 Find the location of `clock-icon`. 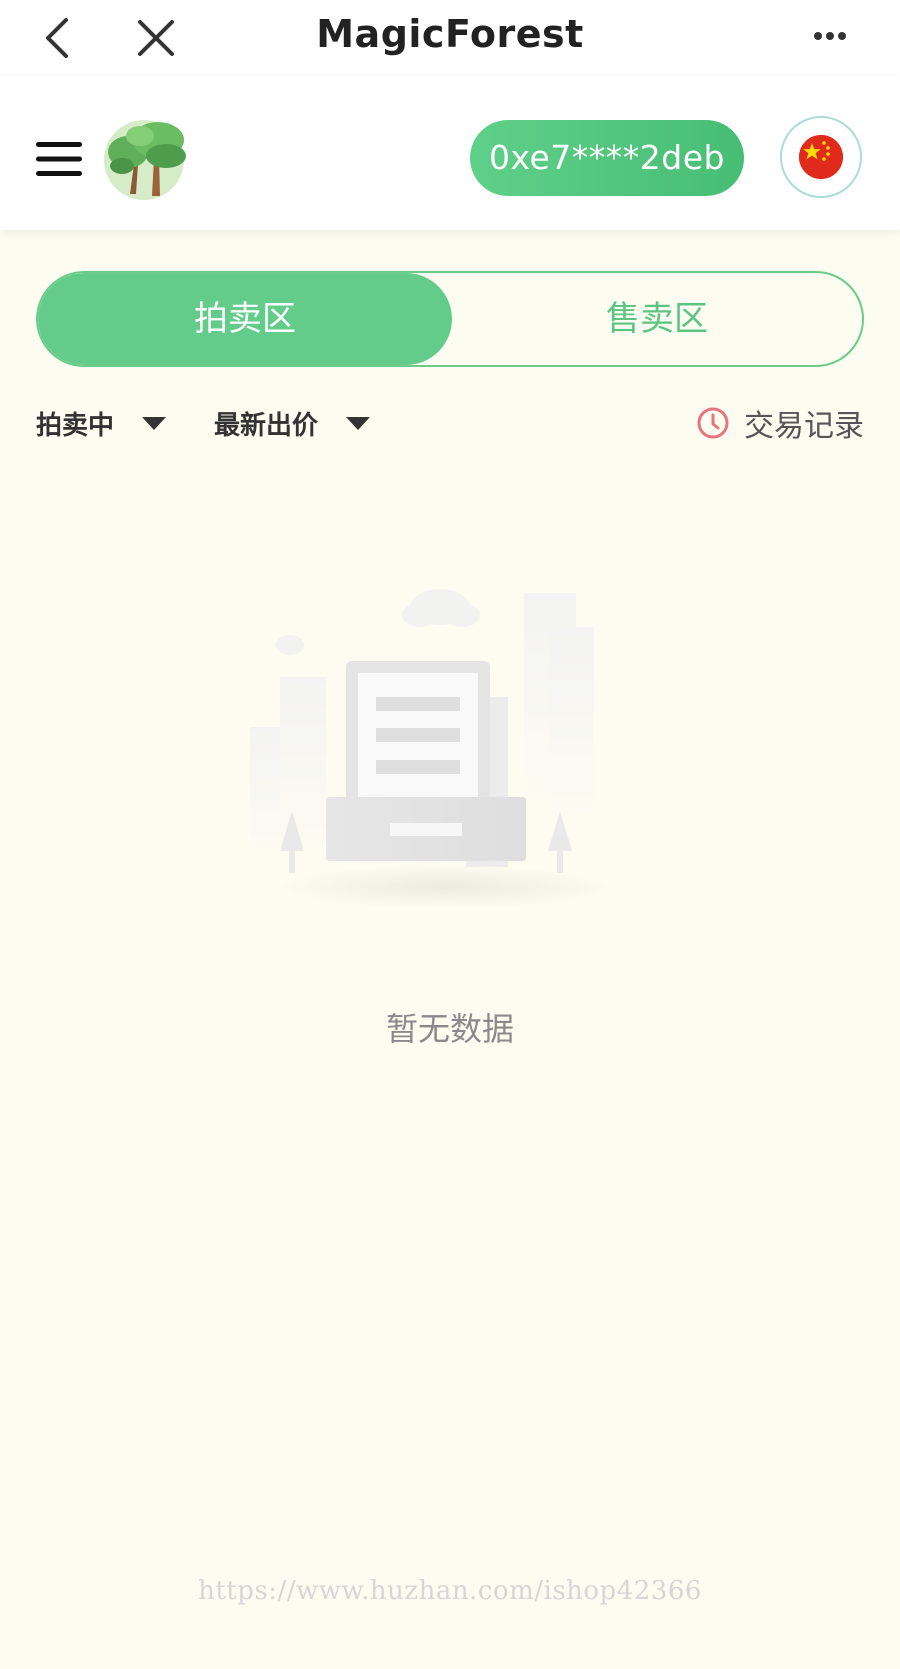

clock-icon is located at coordinates (713, 423).